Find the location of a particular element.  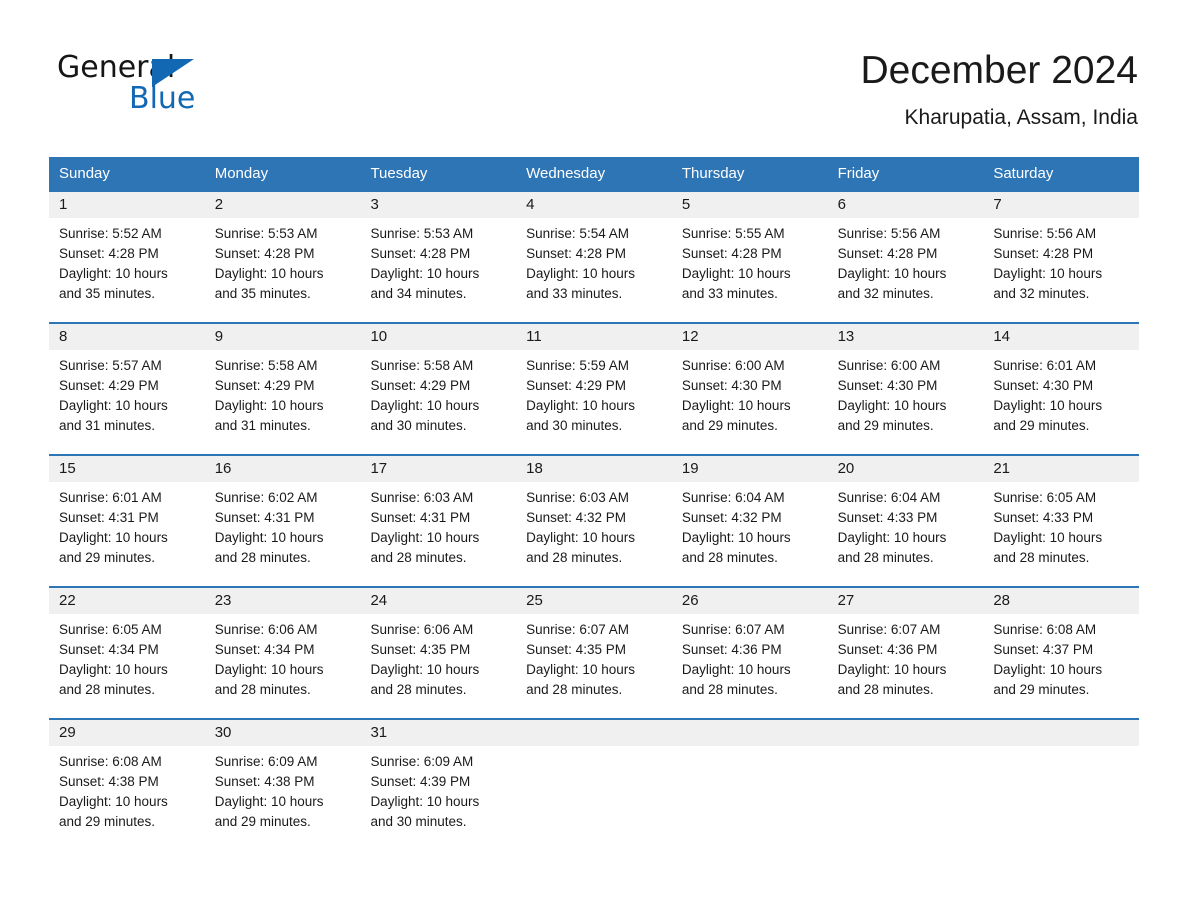

day-number-band: 7 is located at coordinates (1061, 205).